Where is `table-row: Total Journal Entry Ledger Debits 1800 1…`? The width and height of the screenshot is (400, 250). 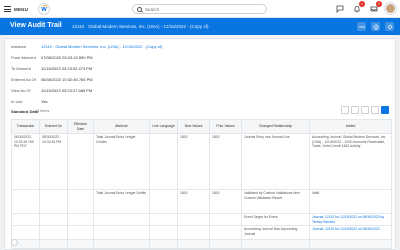 table-row: Total Journal Entry Ledger Debits 1800 1… is located at coordinates (201, 201).